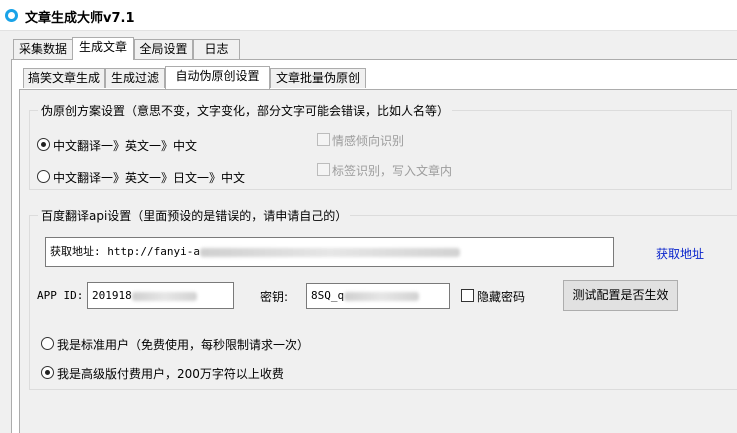 The width and height of the screenshot is (737, 433). Describe the element at coordinates (112, 295) in the screenshot. I see `appid-text: 201918` at that location.